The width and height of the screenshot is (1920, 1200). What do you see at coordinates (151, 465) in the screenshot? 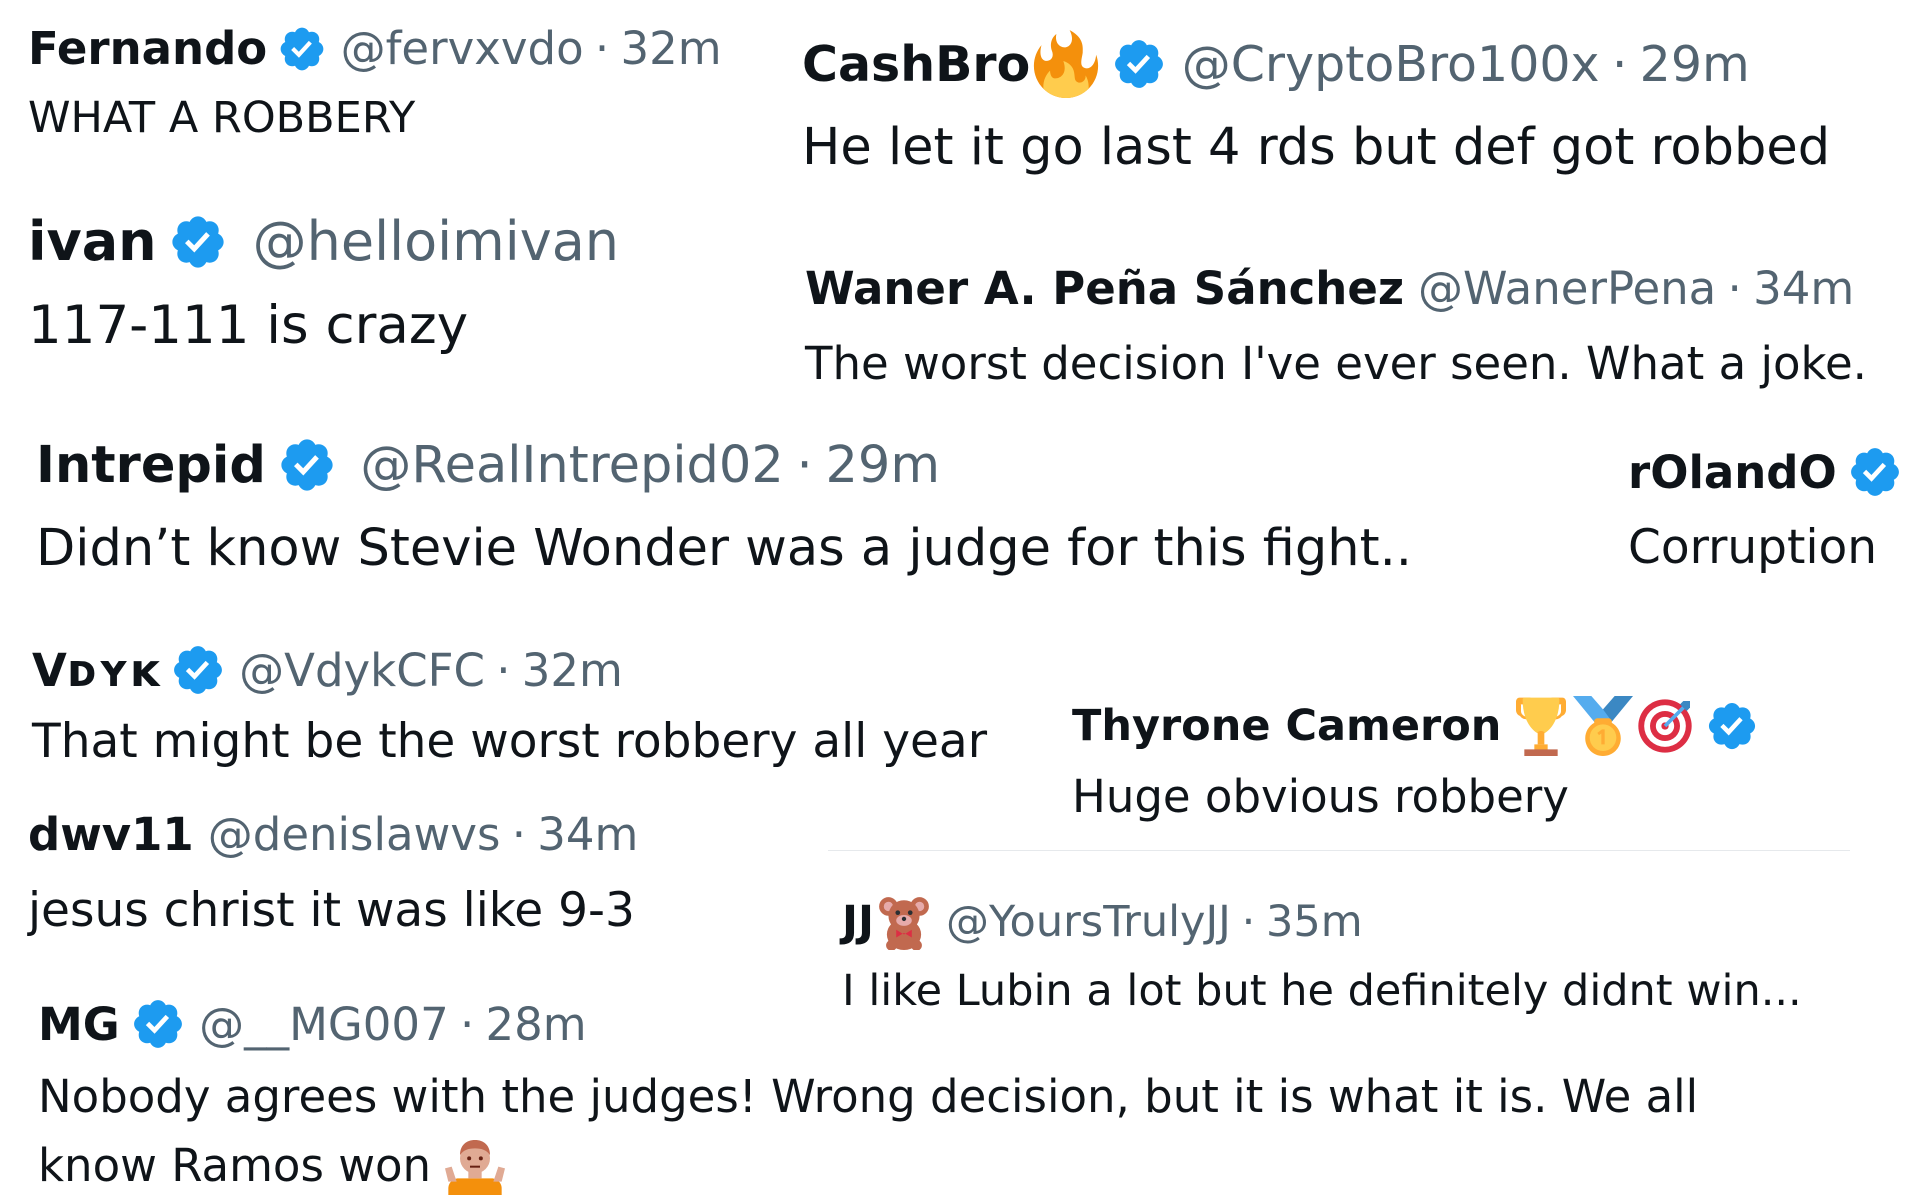
I see `author-name: Intrepid` at bounding box center [151, 465].